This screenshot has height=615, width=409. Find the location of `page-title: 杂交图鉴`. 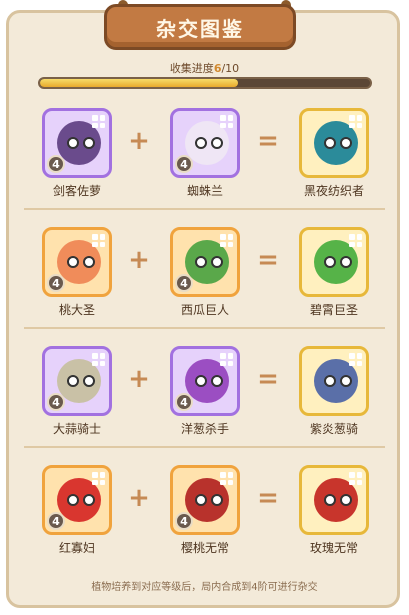

page-title: 杂交图鉴 is located at coordinates (200, 28).